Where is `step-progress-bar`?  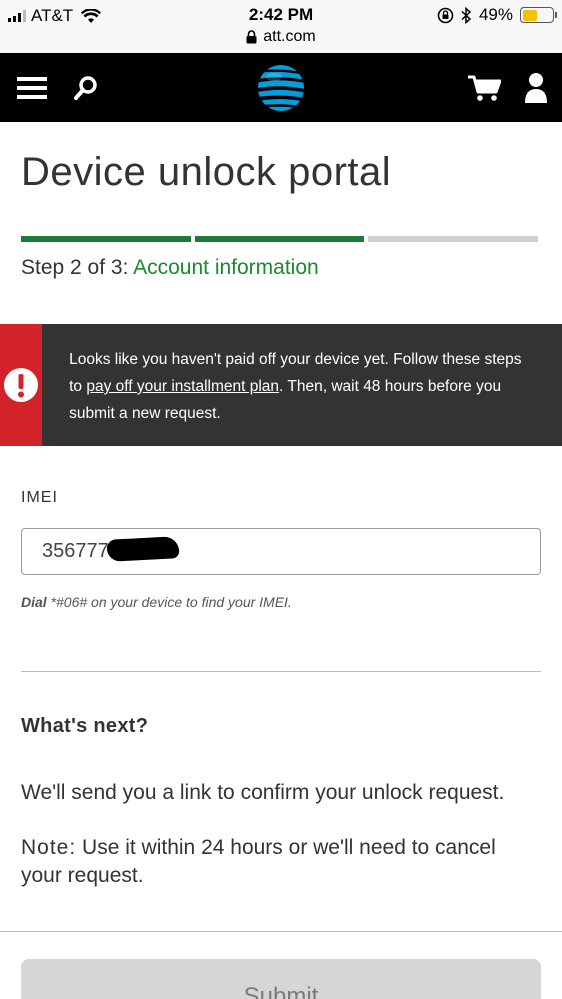
step-progress-bar is located at coordinates (280, 239).